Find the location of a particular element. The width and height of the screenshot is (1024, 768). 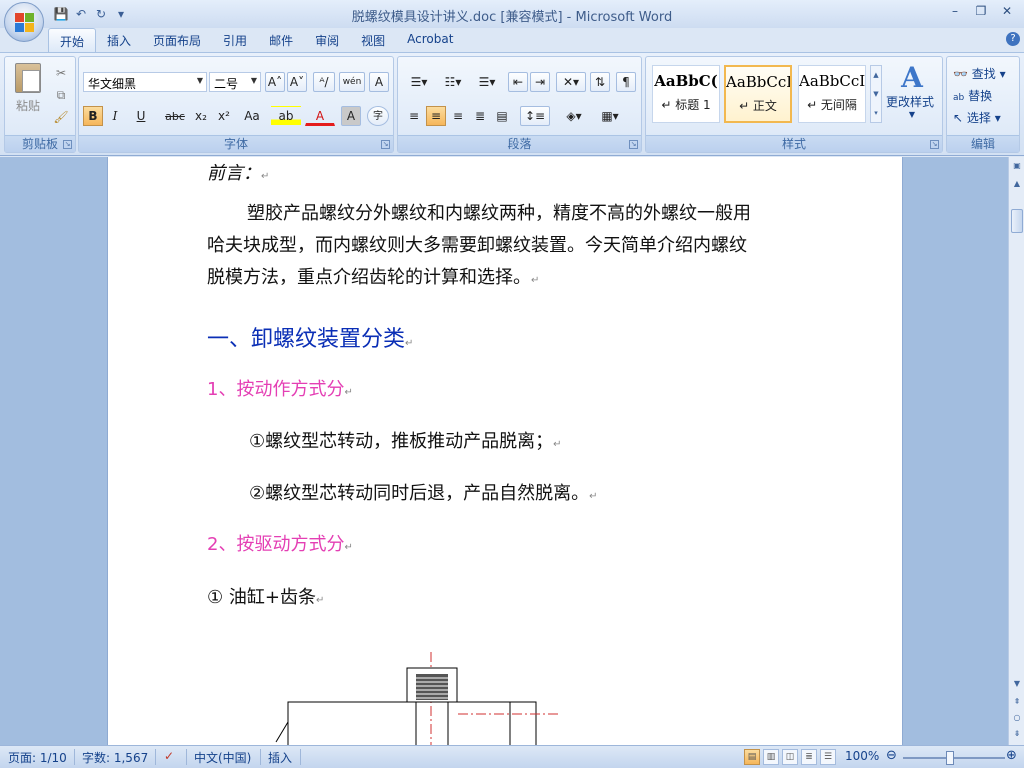

phonetic-guide-button: wén is located at coordinates (352, 82).